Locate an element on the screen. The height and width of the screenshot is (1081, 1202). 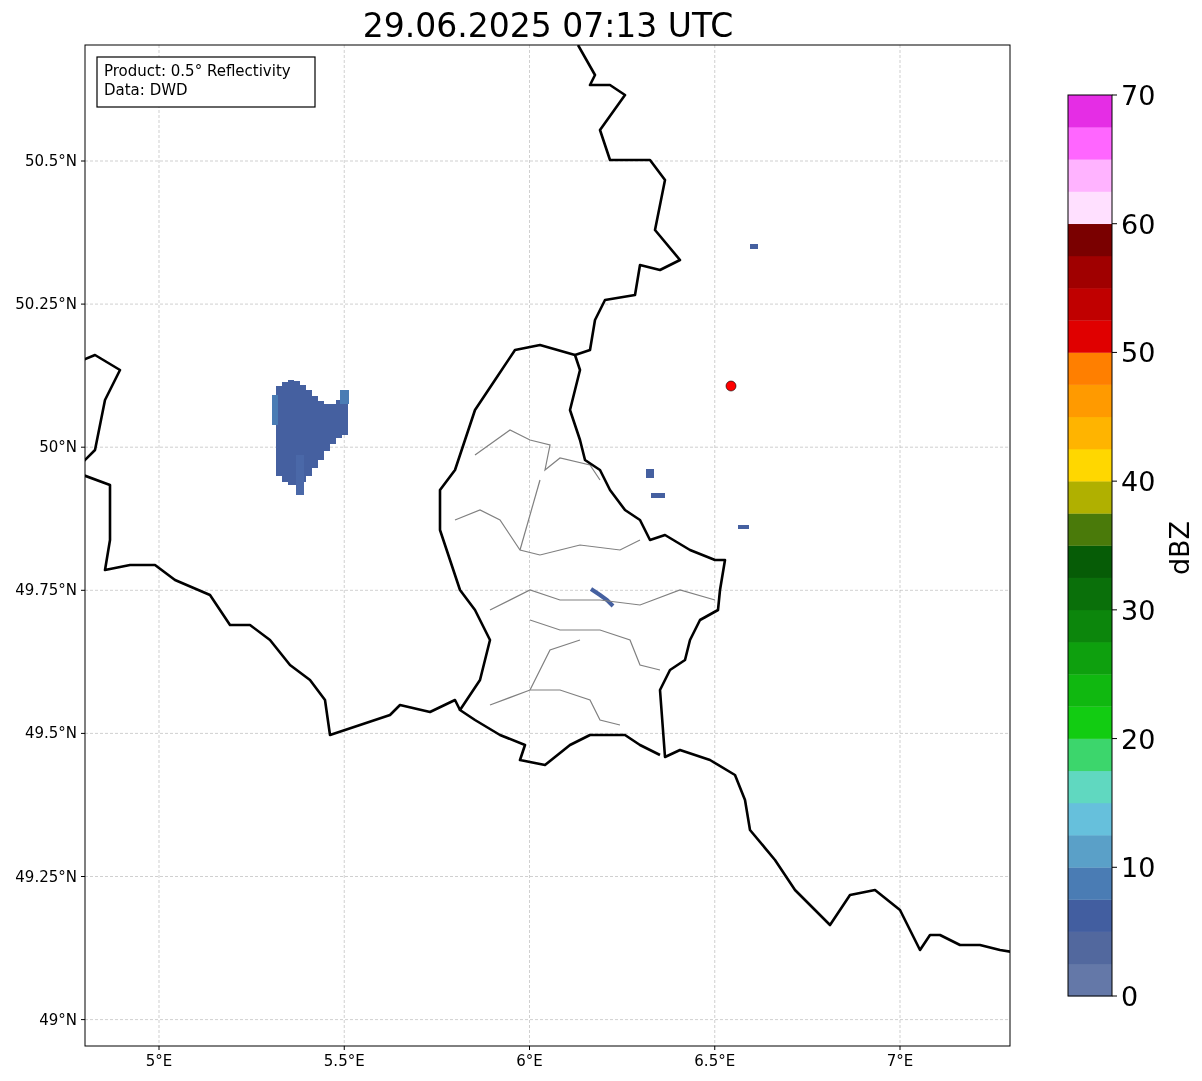
latitude-label: 50.5°N is located at coordinates (50, 161).